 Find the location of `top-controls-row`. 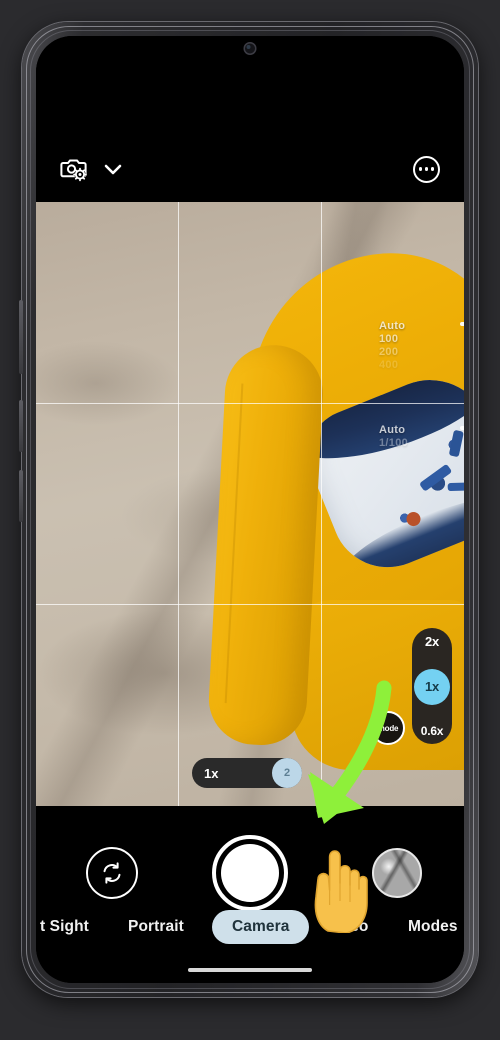

top-controls-row is located at coordinates (250, 169).